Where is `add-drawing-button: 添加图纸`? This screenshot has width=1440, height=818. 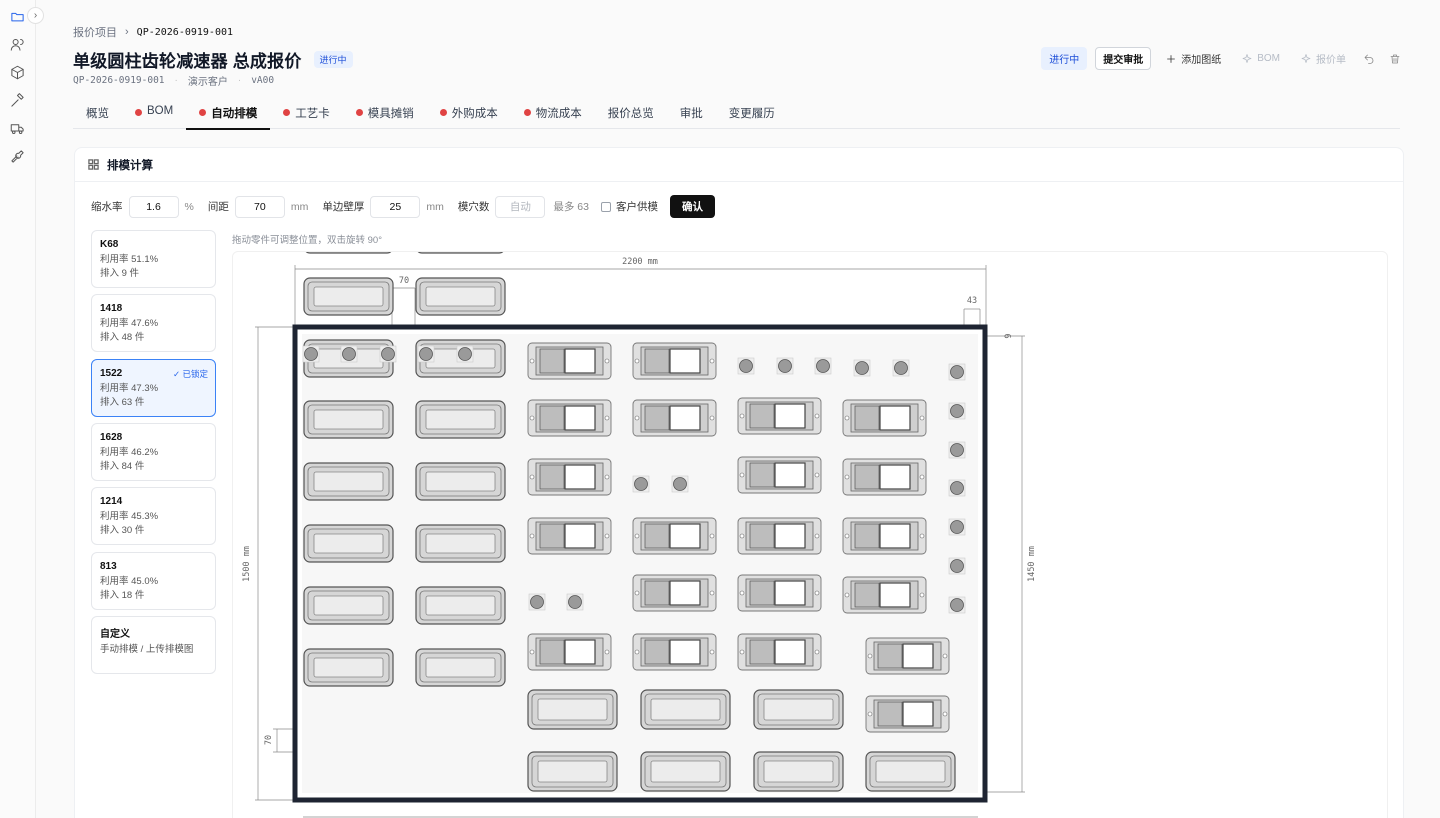 add-drawing-button: 添加图纸 is located at coordinates (1193, 58).